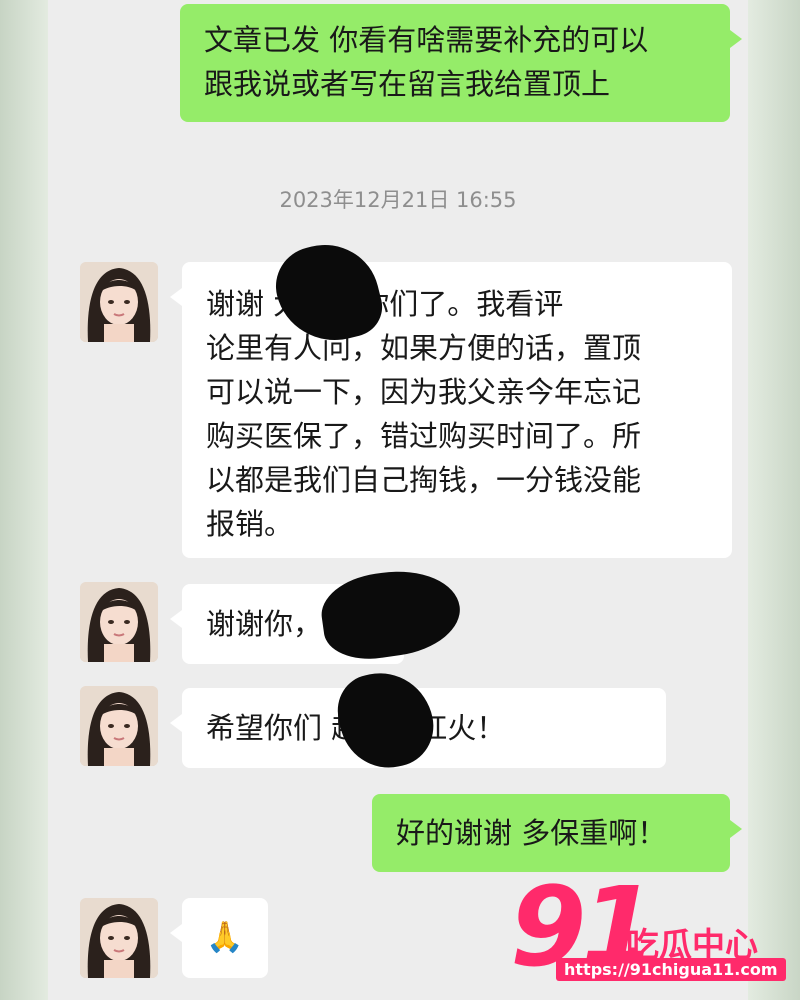  Describe the element at coordinates (774, 500) in the screenshot. I see `right-background-strip` at that location.